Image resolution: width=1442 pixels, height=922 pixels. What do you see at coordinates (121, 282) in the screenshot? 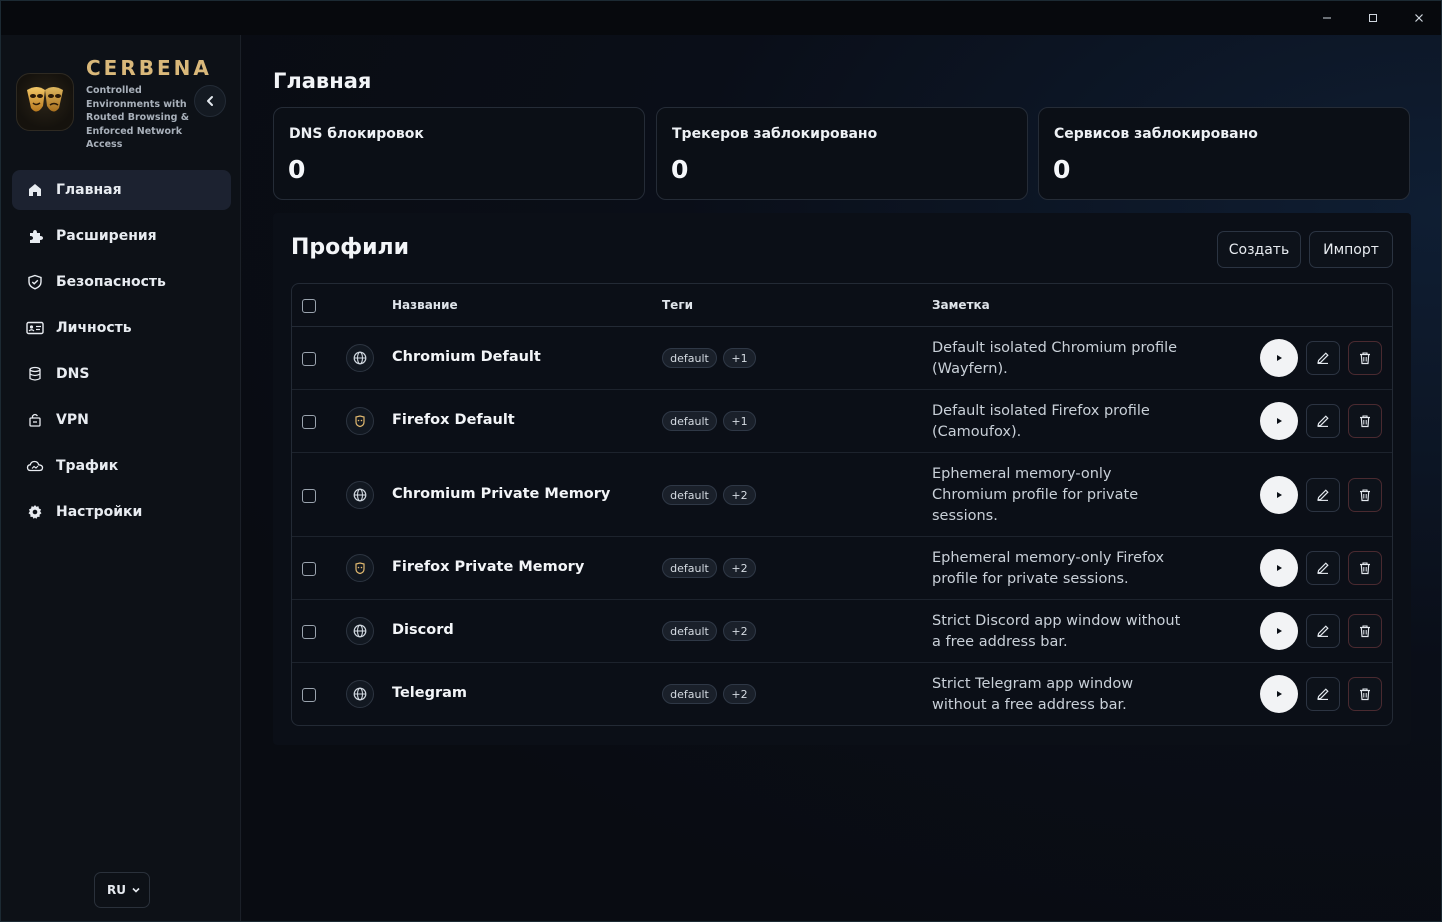
I see `sidebar-item-security: Безопасность` at bounding box center [121, 282].